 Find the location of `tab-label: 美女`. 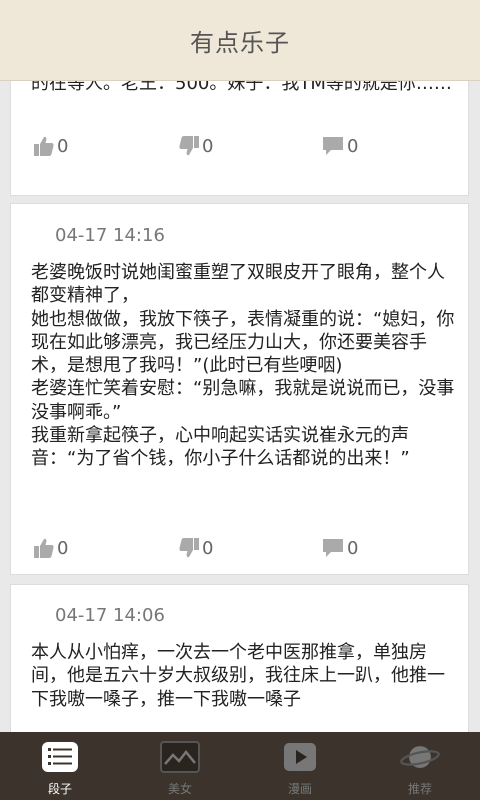

tab-label: 美女 is located at coordinates (179, 789).